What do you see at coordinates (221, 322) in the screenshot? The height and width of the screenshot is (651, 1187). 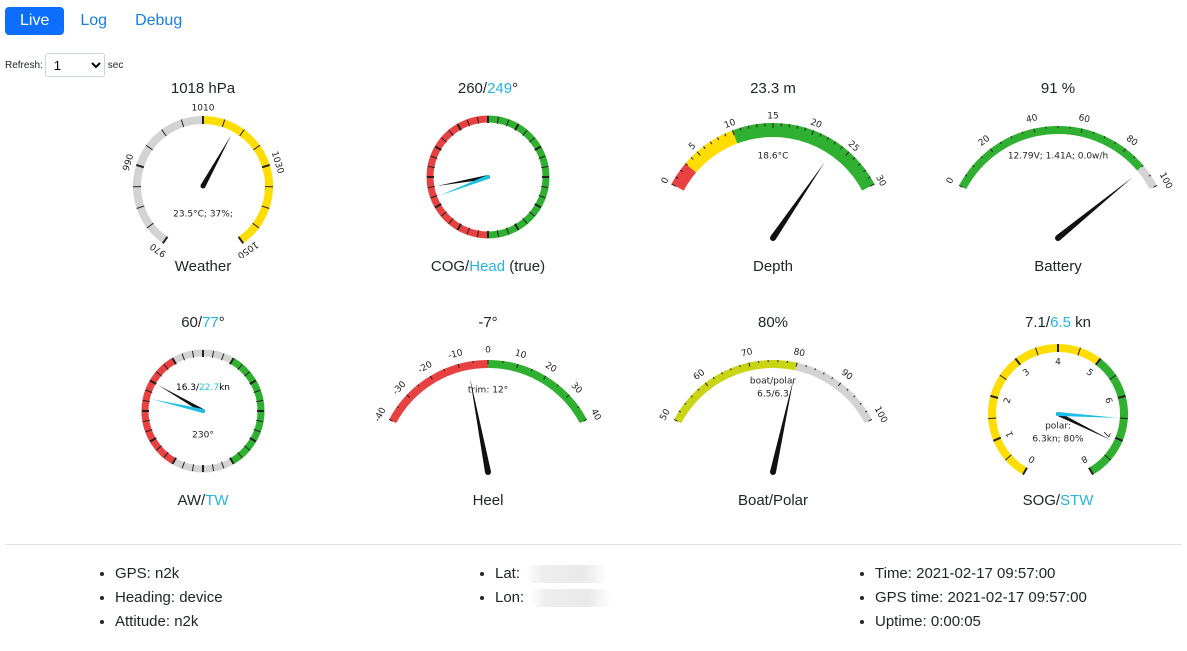 I see `aw-value-unit: °` at bounding box center [221, 322].